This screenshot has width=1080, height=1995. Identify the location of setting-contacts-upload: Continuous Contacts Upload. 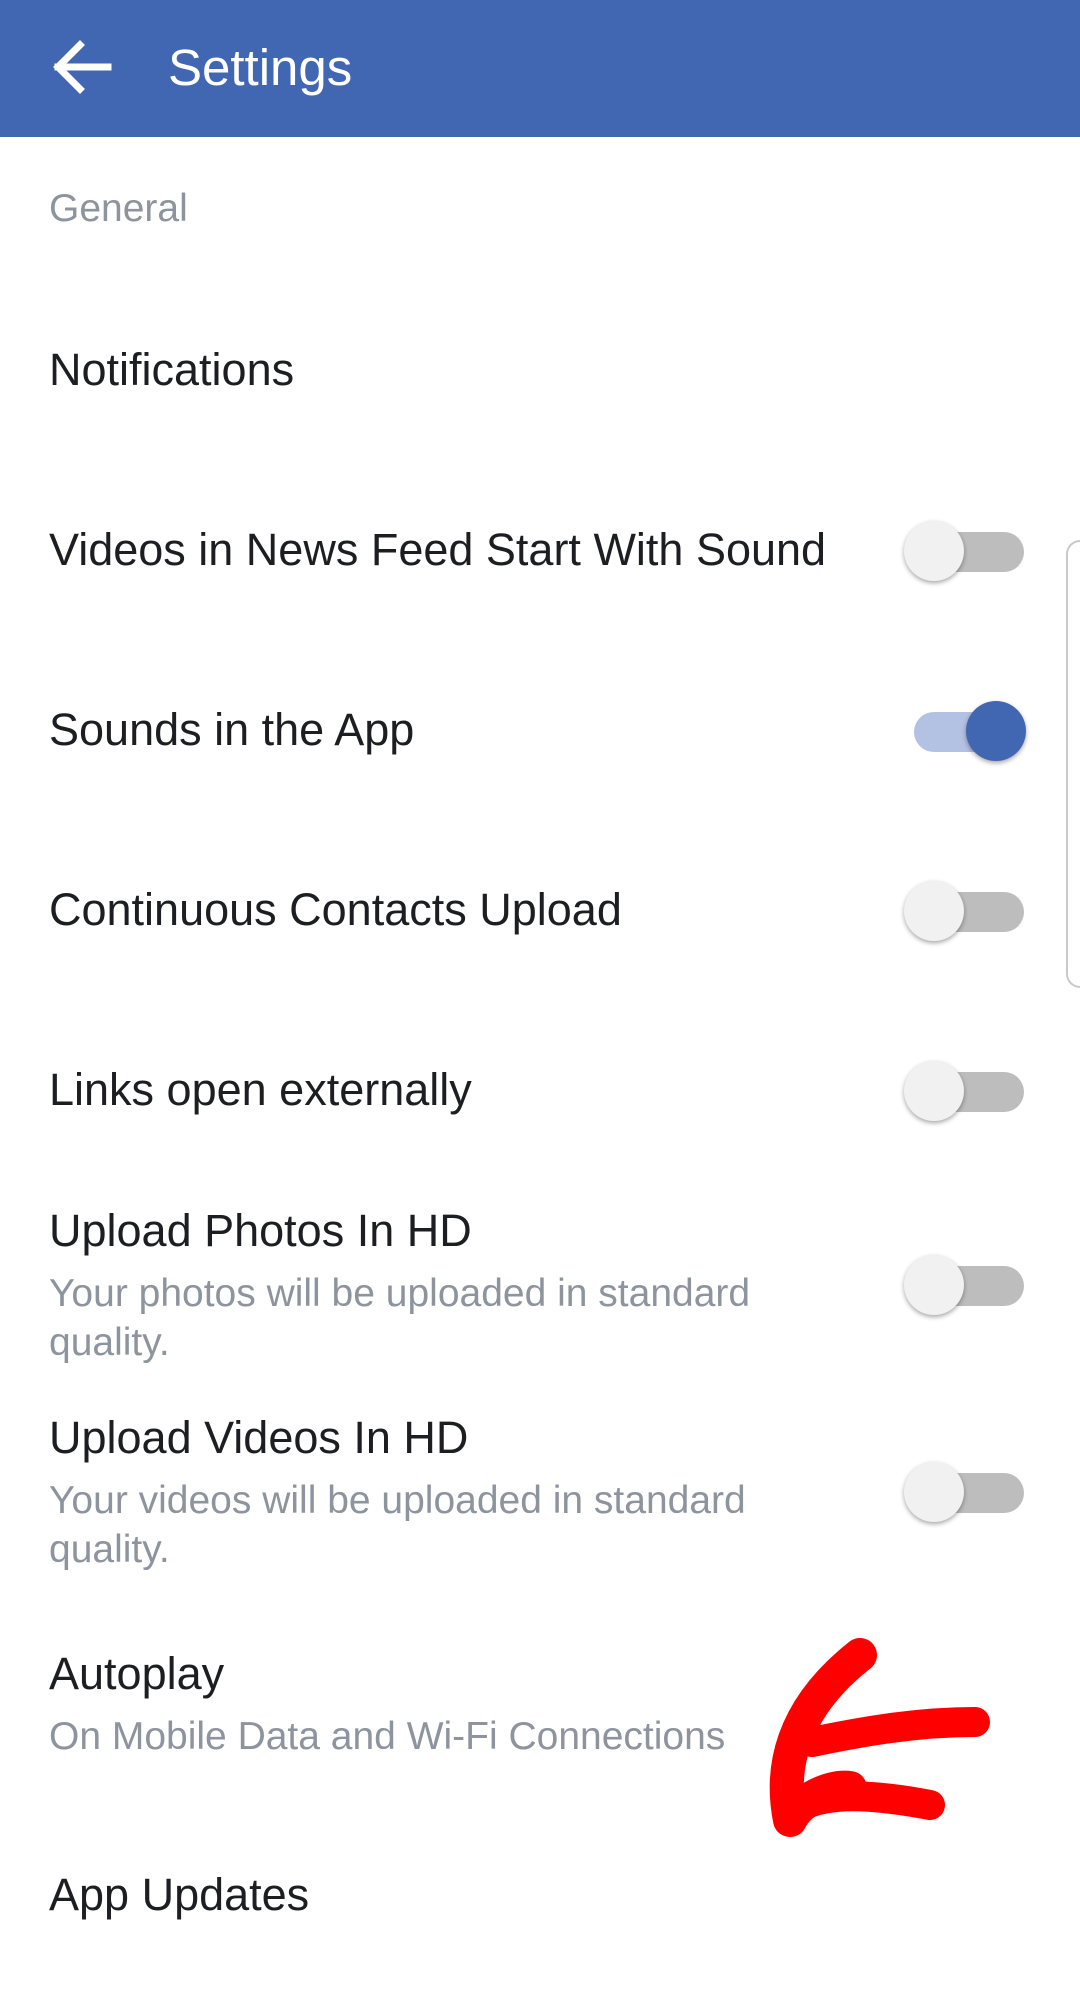
(533, 915).